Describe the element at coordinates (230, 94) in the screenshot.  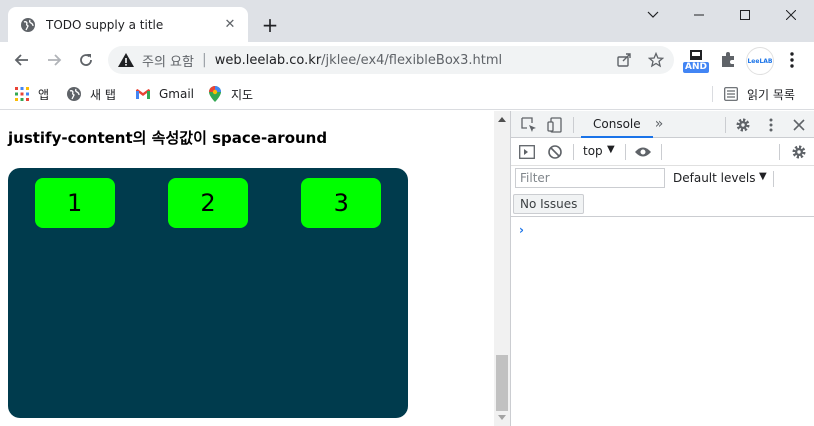
I see `bookmark-maps: 지도` at that location.